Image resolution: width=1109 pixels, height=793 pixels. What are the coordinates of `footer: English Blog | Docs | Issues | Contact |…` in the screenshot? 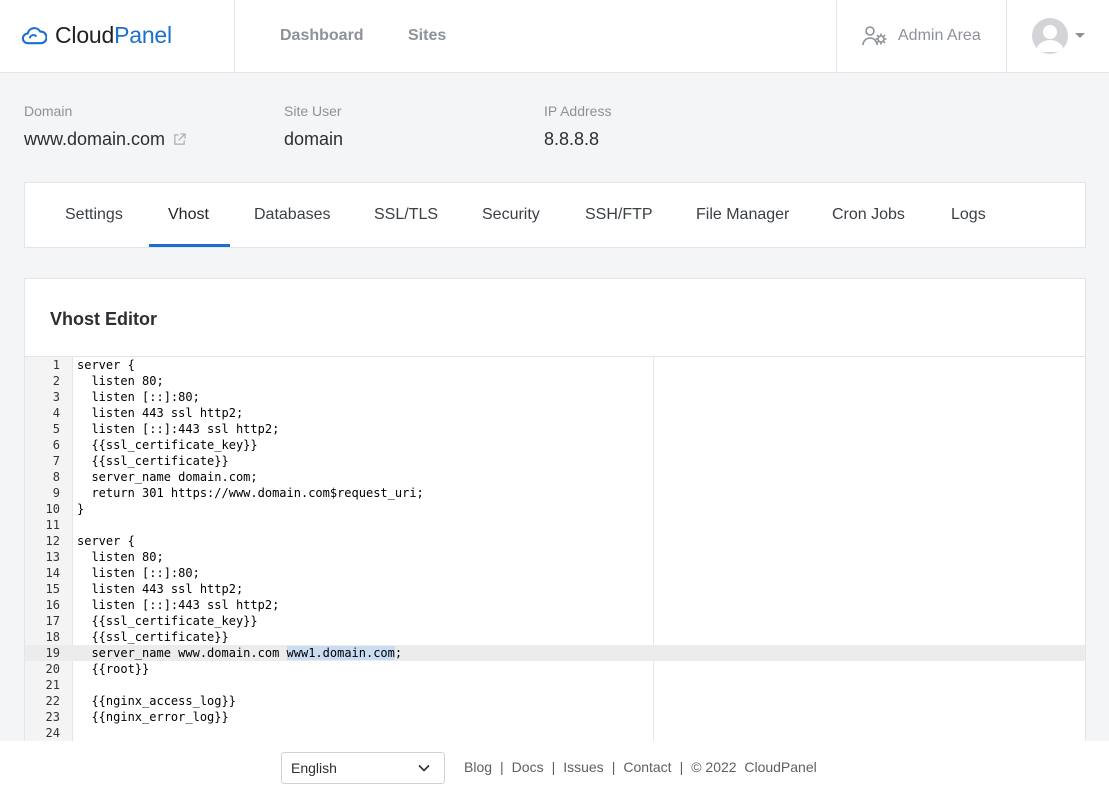 It's located at (554, 767).